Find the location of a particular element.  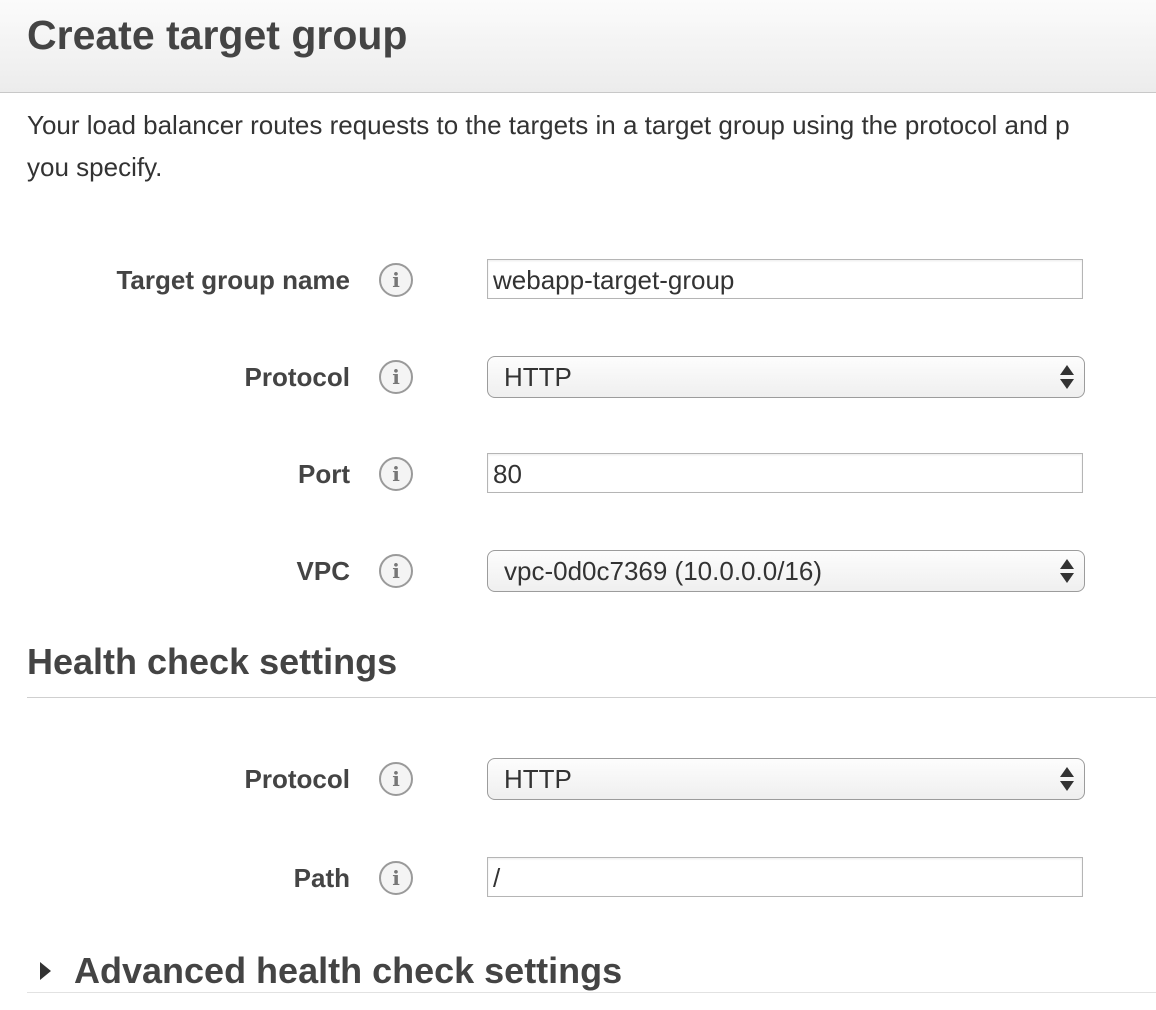

health-check-protocol-select: HTTP is located at coordinates (786, 779).